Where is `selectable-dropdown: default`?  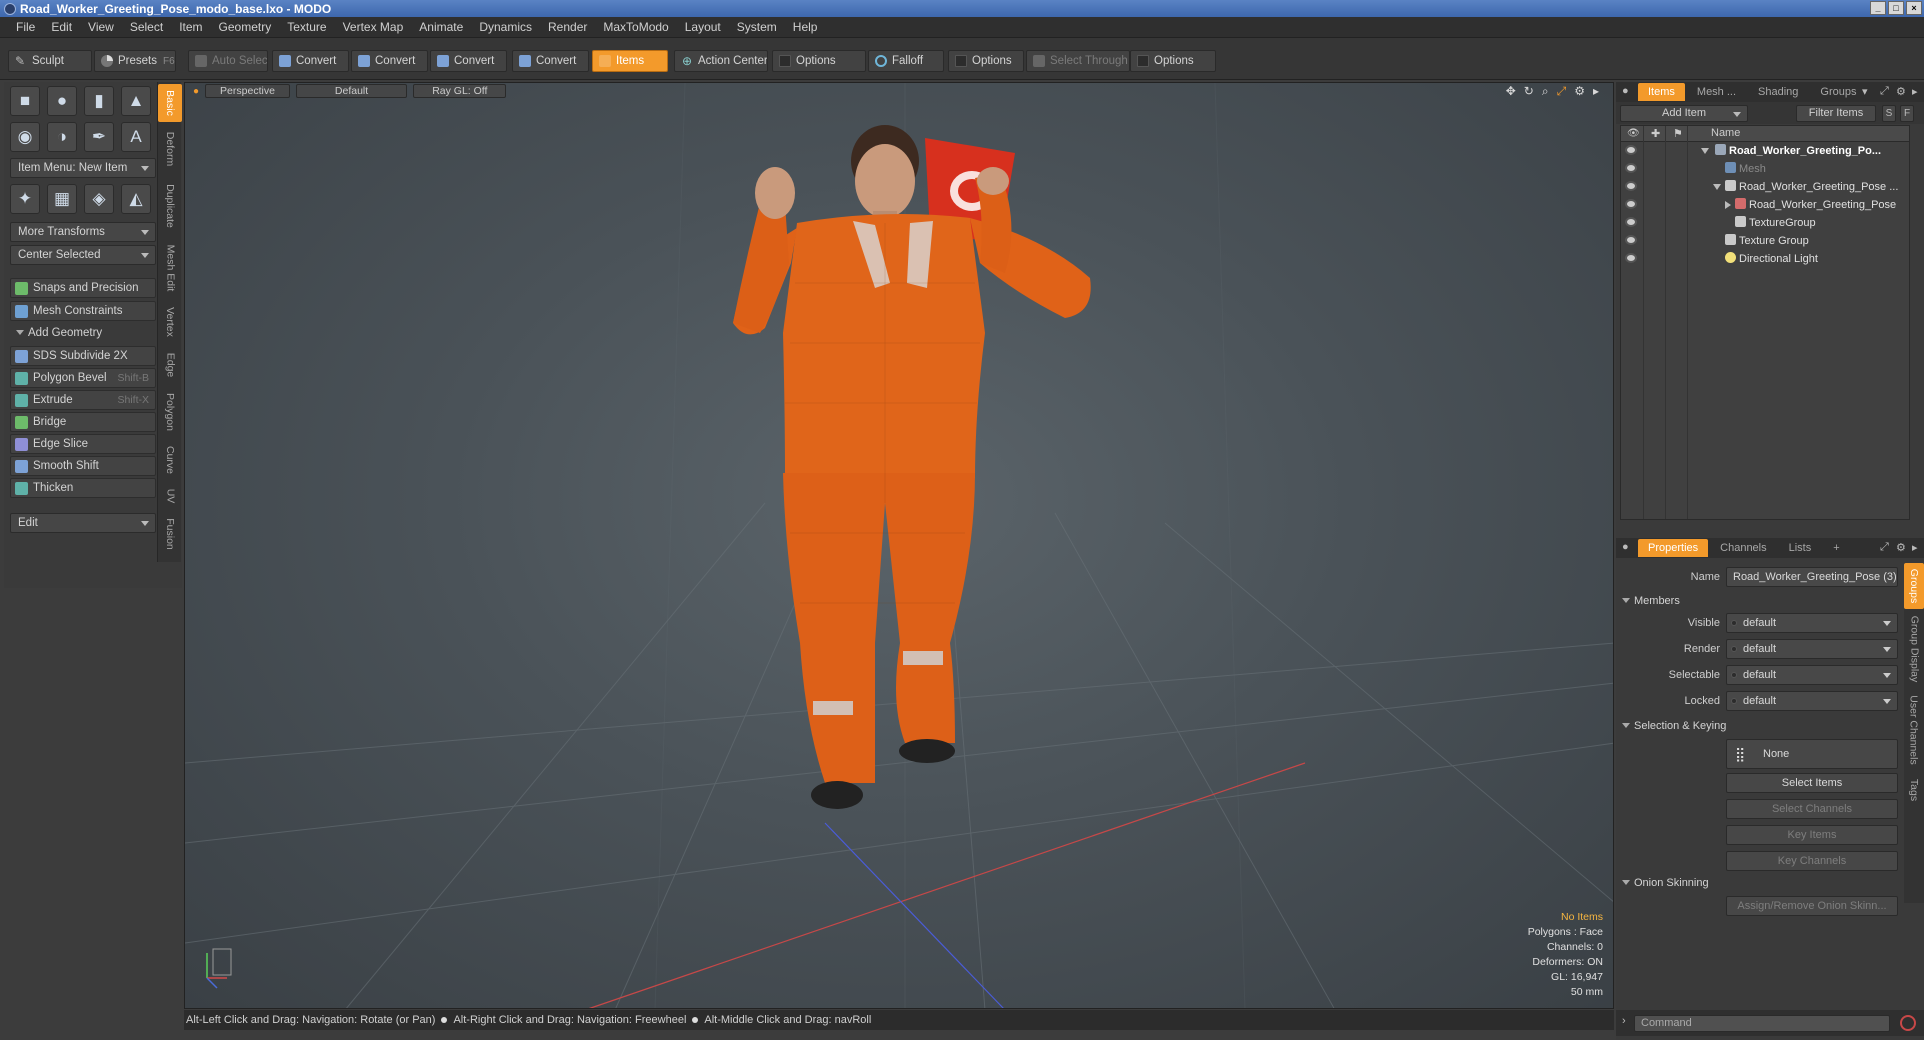 selectable-dropdown: default is located at coordinates (1812, 675).